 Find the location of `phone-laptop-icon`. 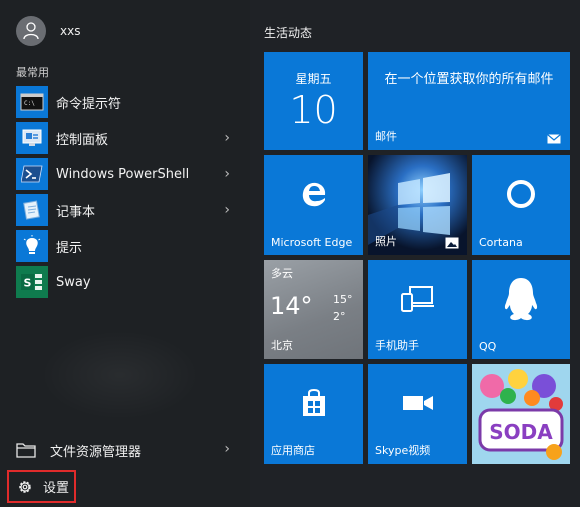

phone-laptop-icon is located at coordinates (417, 298).